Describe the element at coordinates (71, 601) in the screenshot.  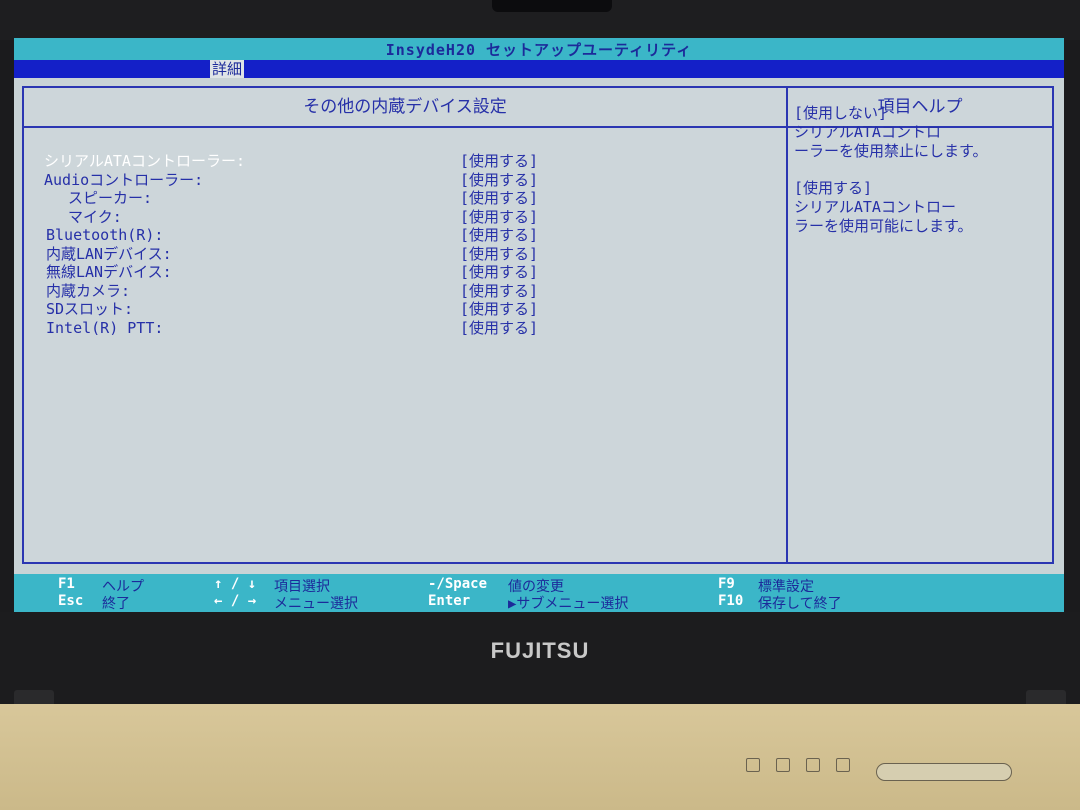
I see `key-label: Esc` at that location.